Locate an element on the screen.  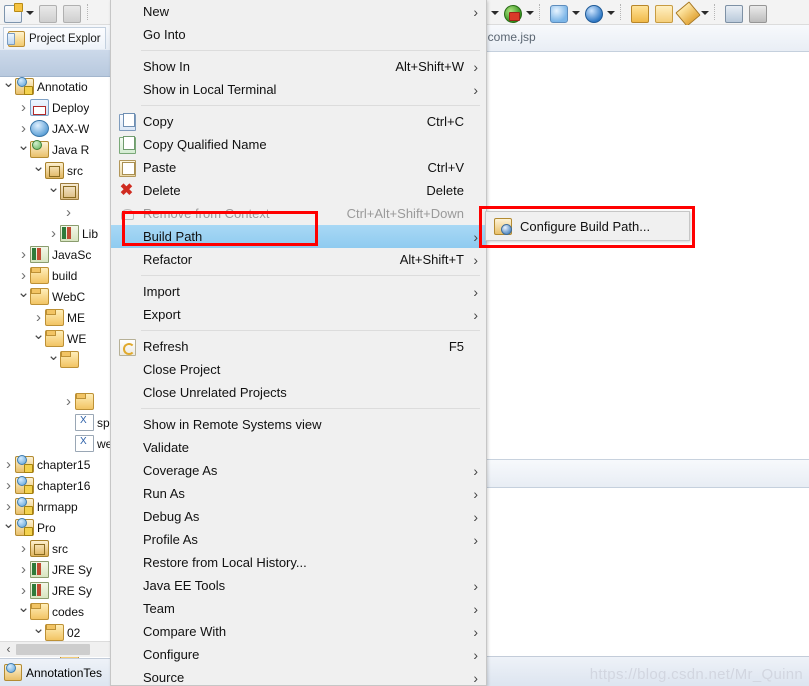
edit-pencil-icon is located at coordinates (688, 13).